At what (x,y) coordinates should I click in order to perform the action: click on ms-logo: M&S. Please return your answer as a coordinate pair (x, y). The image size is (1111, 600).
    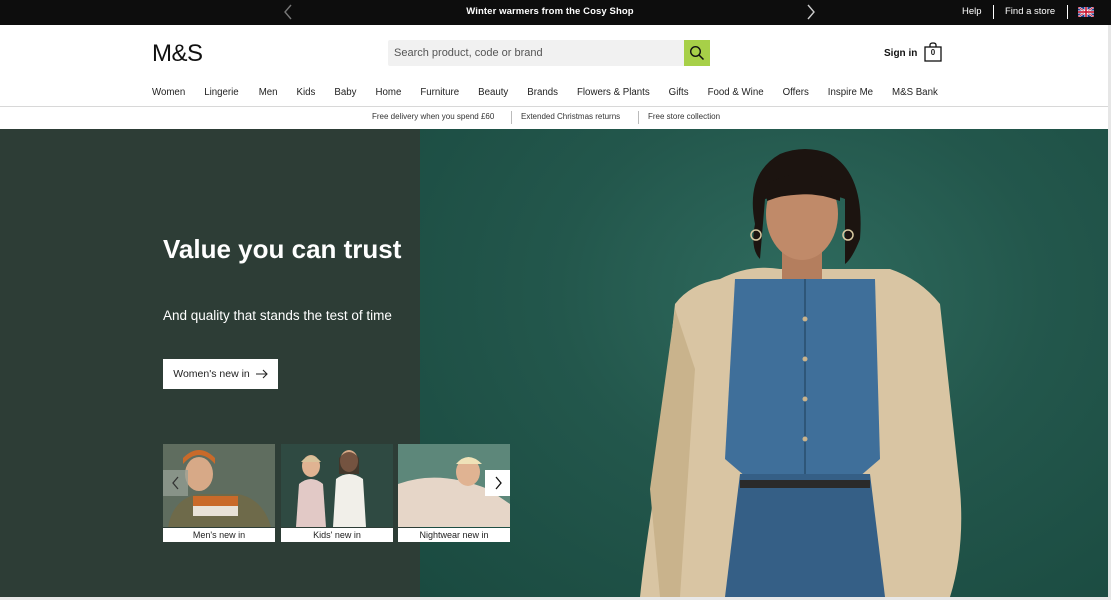
    Looking at the image, I should click on (177, 54).